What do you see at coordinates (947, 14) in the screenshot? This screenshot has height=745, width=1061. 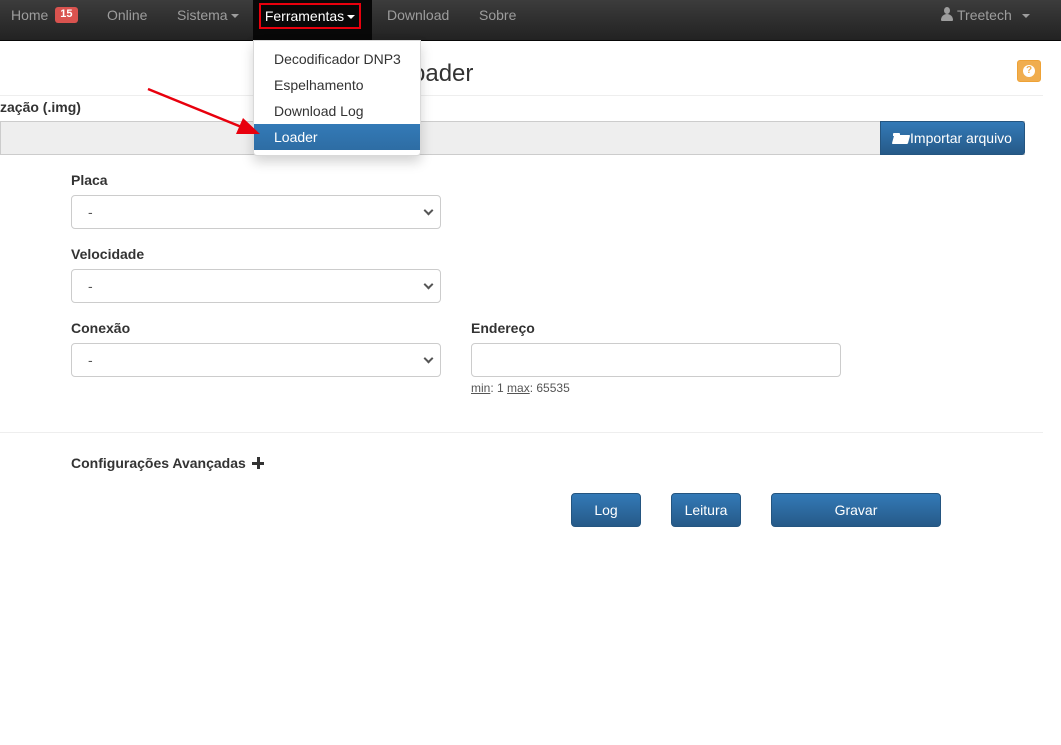 I see `user-icon` at bounding box center [947, 14].